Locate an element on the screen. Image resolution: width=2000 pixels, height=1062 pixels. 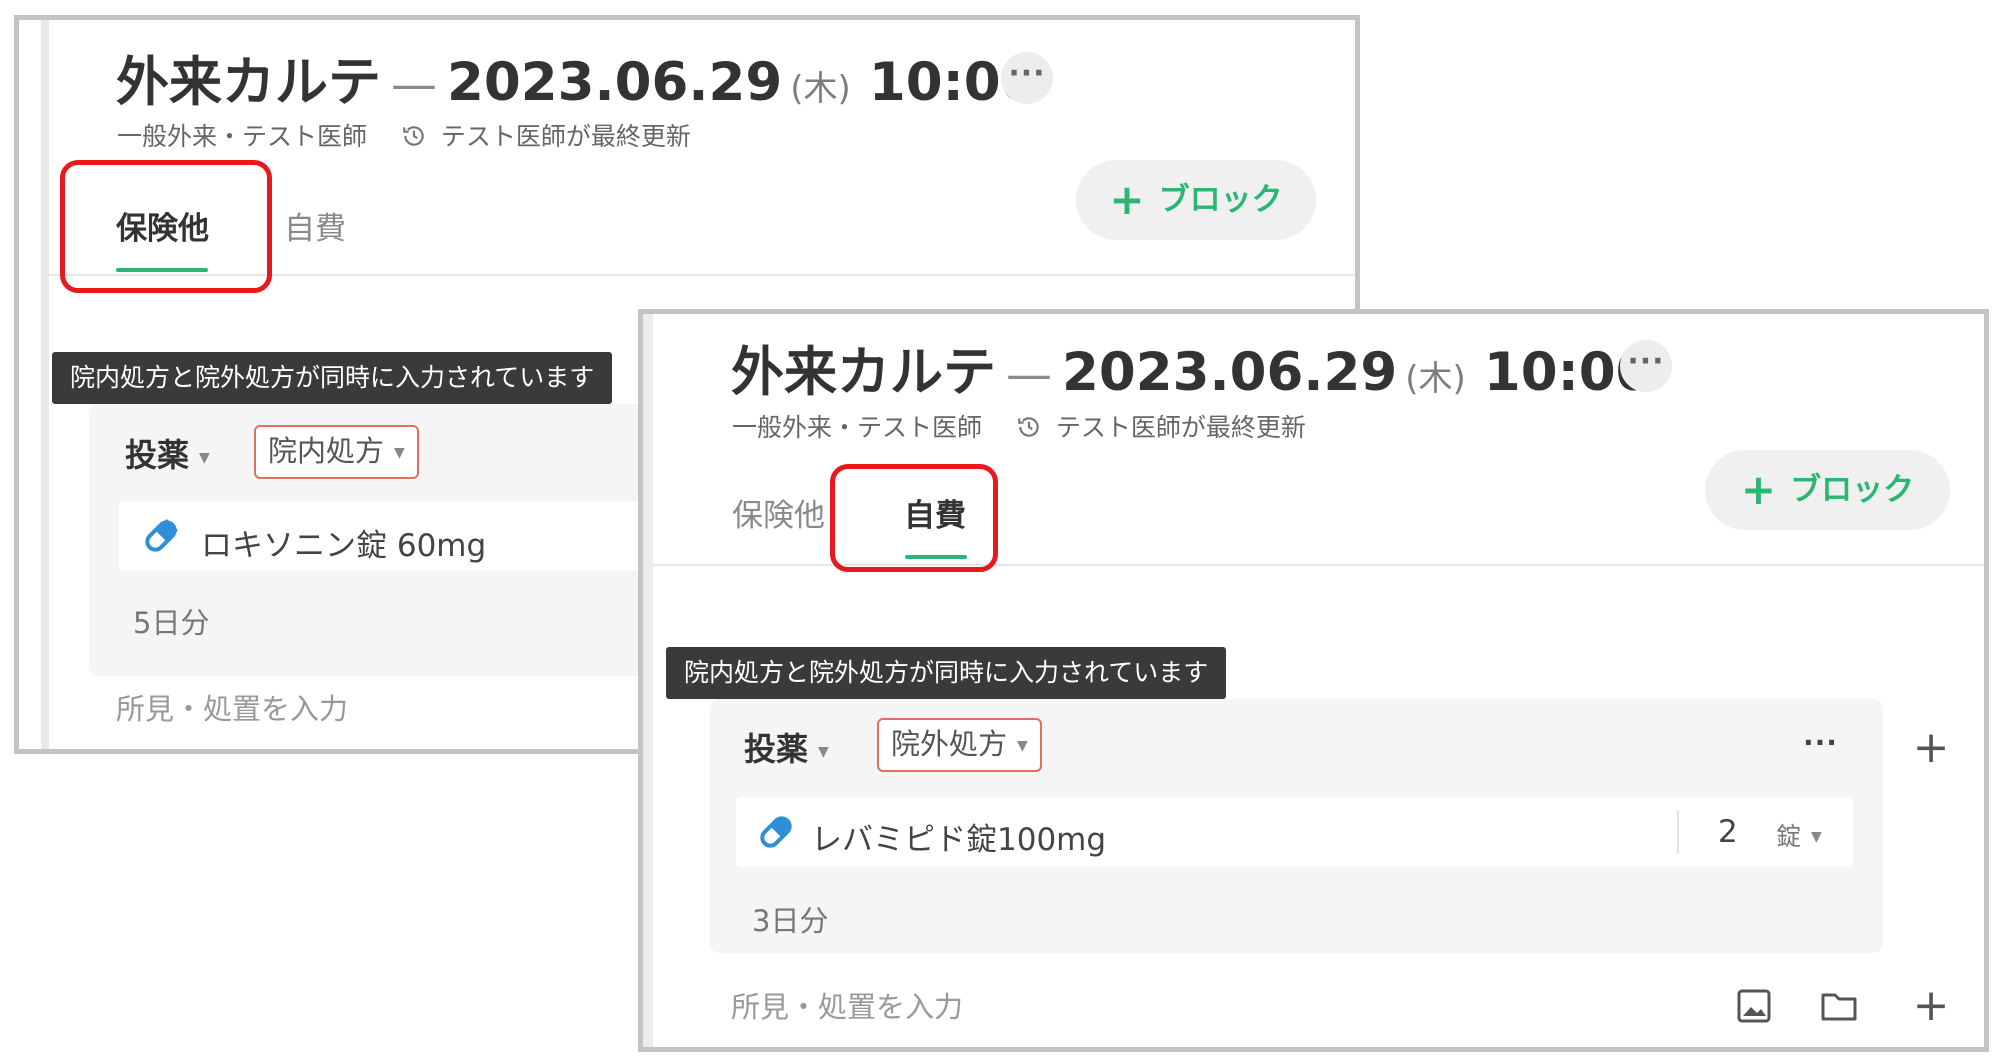
unit-select: 錠 ▼ is located at coordinates (1799, 835).